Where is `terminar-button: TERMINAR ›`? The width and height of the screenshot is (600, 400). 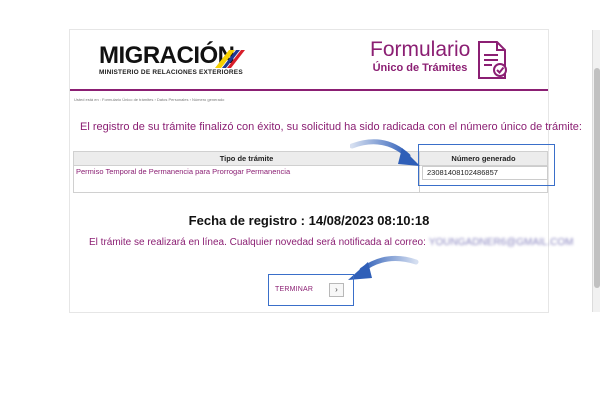
terminar-button: TERMINAR › is located at coordinates (311, 290).